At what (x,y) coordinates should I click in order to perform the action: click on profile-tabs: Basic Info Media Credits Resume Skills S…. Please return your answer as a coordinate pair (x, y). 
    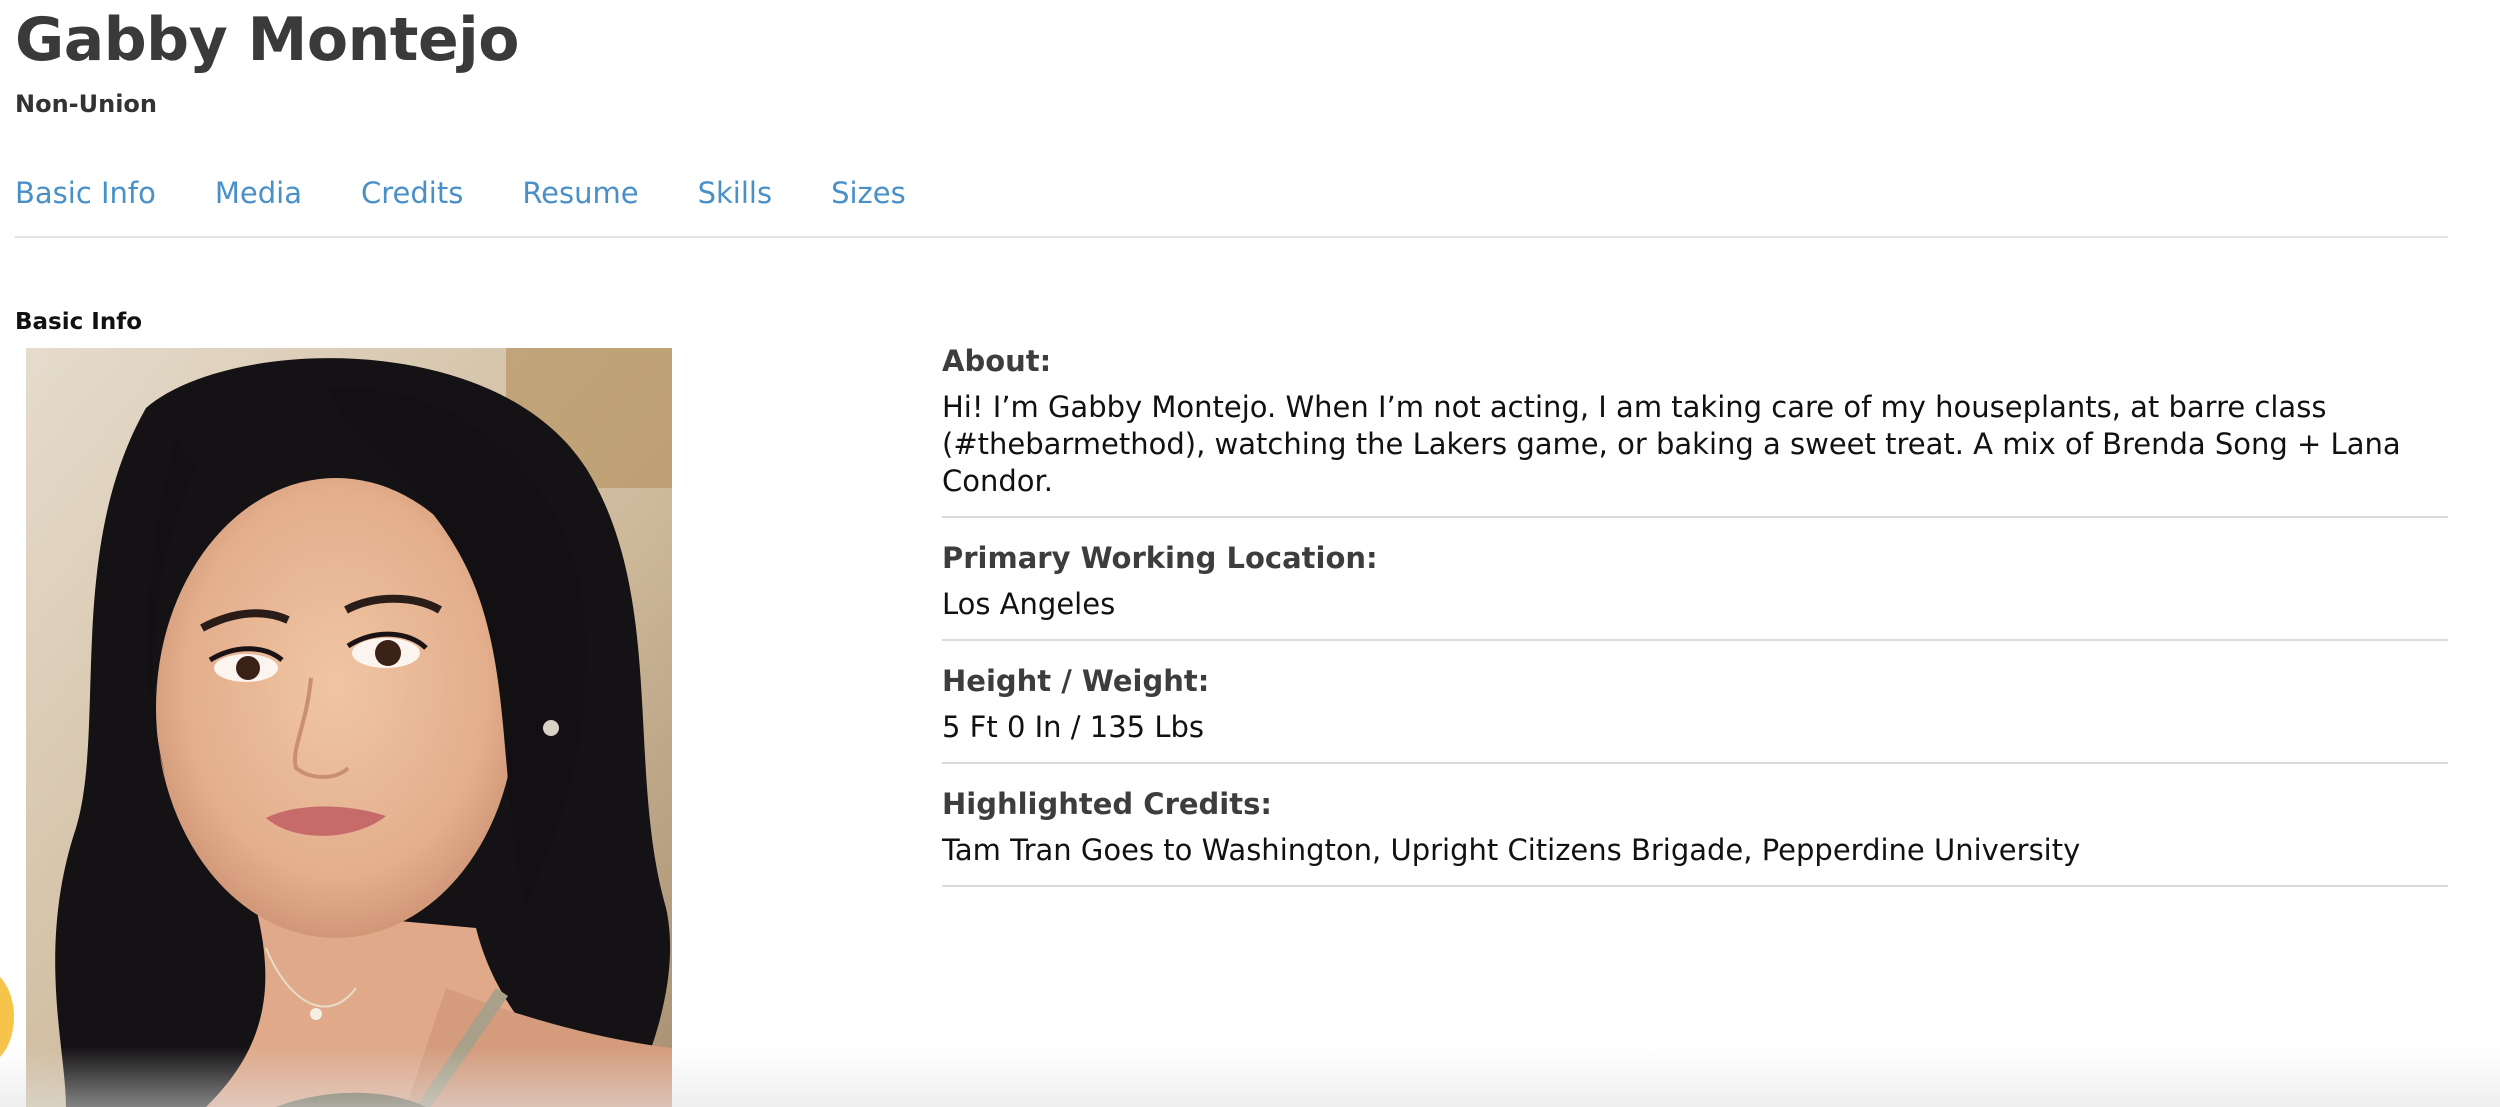
    Looking at the image, I should click on (1231, 205).